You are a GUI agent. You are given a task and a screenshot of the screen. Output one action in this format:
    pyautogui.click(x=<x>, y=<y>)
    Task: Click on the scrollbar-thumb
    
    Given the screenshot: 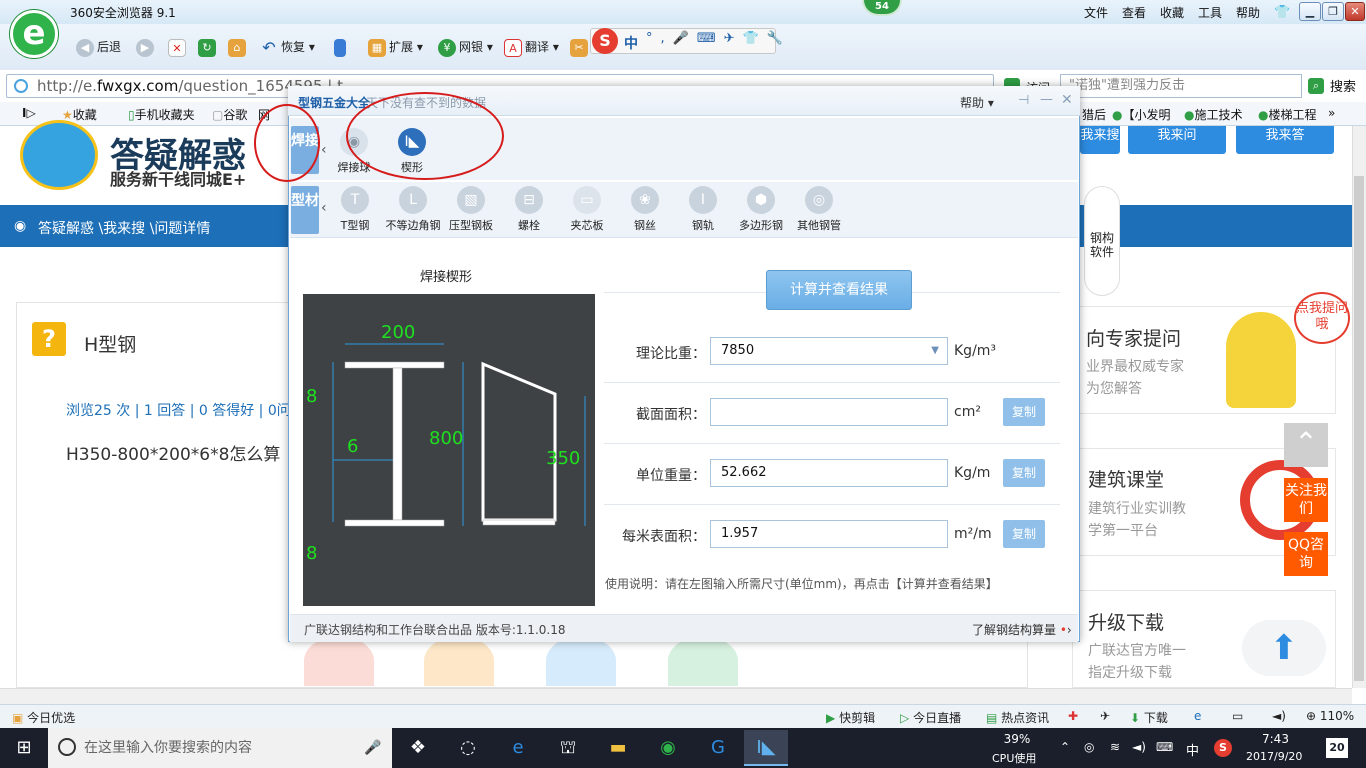 What is the action you would take?
    pyautogui.click(x=1359, y=428)
    